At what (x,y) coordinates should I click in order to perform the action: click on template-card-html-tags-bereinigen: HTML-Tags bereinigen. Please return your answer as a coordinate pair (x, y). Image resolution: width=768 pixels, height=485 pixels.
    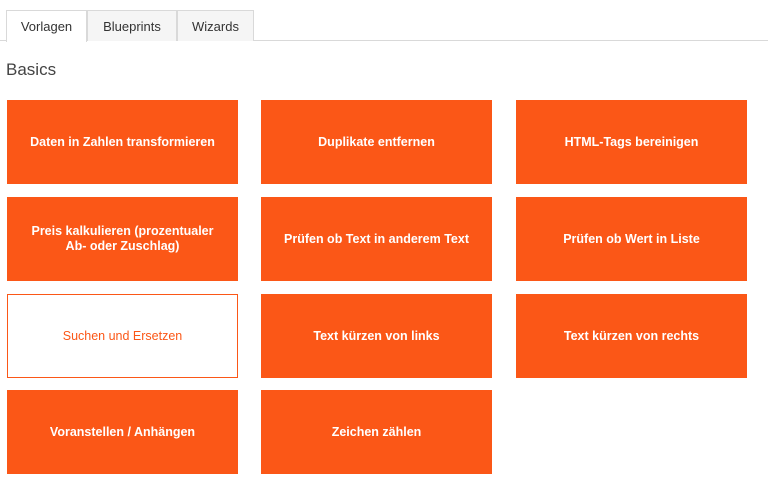
    Looking at the image, I should click on (631, 142).